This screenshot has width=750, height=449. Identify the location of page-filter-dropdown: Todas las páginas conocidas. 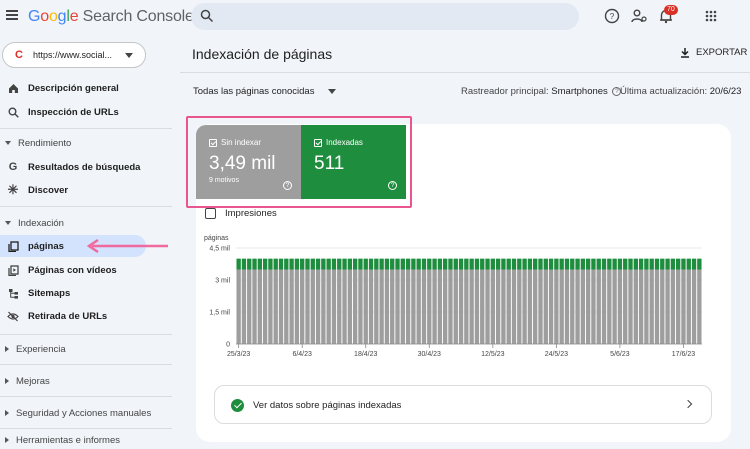
(265, 91).